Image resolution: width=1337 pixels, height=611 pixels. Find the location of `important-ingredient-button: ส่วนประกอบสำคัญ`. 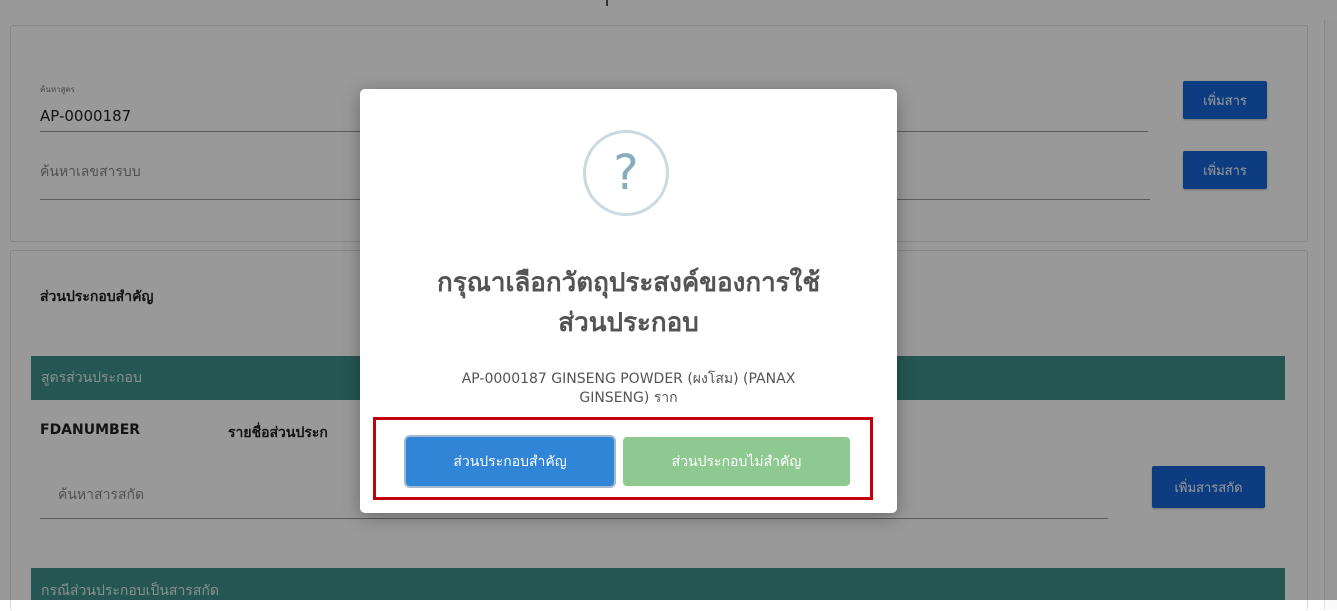

important-ingredient-button: ส่วนประกอบสำคัญ is located at coordinates (510, 461).